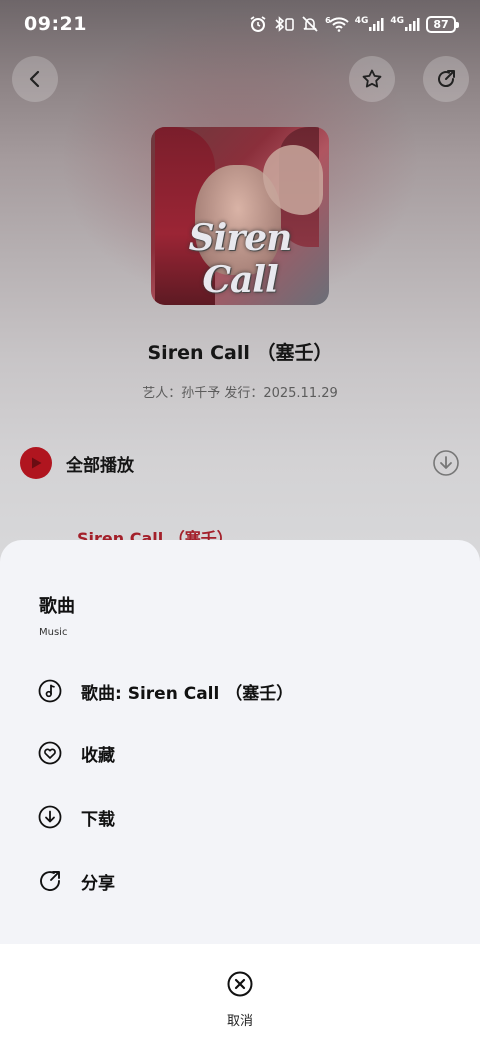 This screenshot has height=1058, width=480. I want to click on favorite-button, so click(372, 79).